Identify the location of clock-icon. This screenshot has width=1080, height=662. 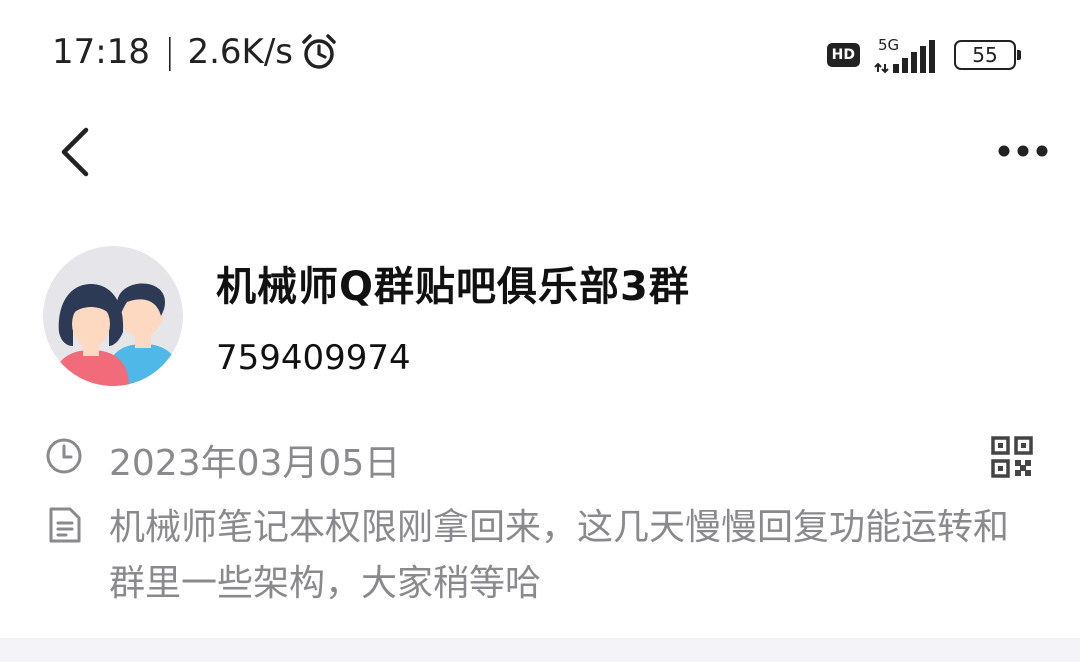
(64, 456).